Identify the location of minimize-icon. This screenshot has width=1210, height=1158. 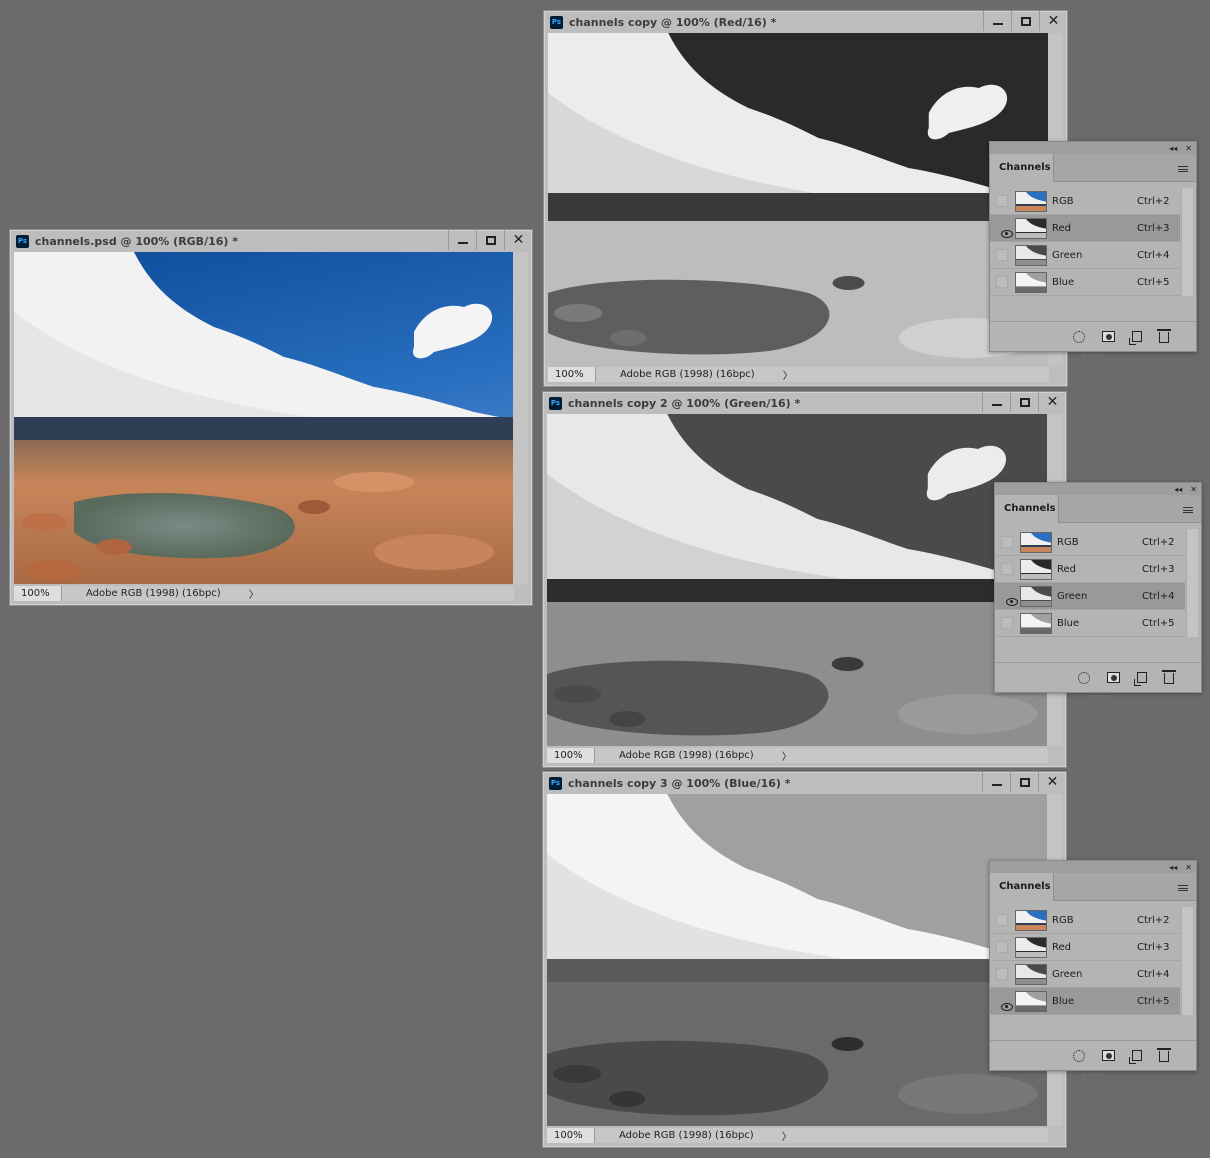
(996, 405).